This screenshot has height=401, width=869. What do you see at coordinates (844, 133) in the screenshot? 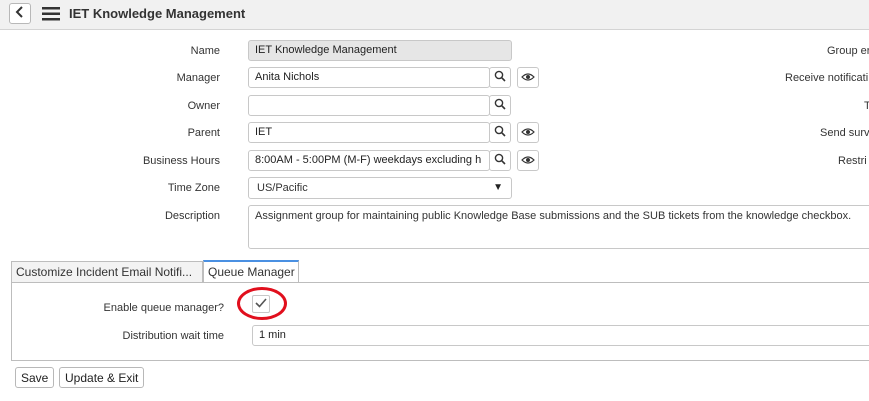
I see `send-survey-label: Send surv` at bounding box center [844, 133].